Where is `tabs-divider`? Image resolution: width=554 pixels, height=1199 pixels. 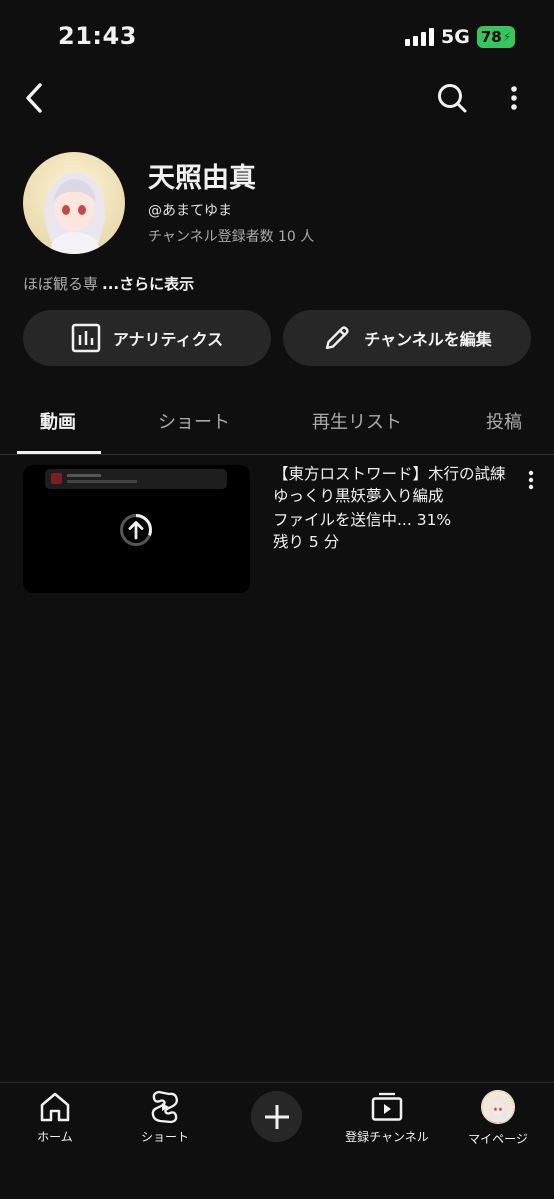
tabs-divider is located at coordinates (277, 454).